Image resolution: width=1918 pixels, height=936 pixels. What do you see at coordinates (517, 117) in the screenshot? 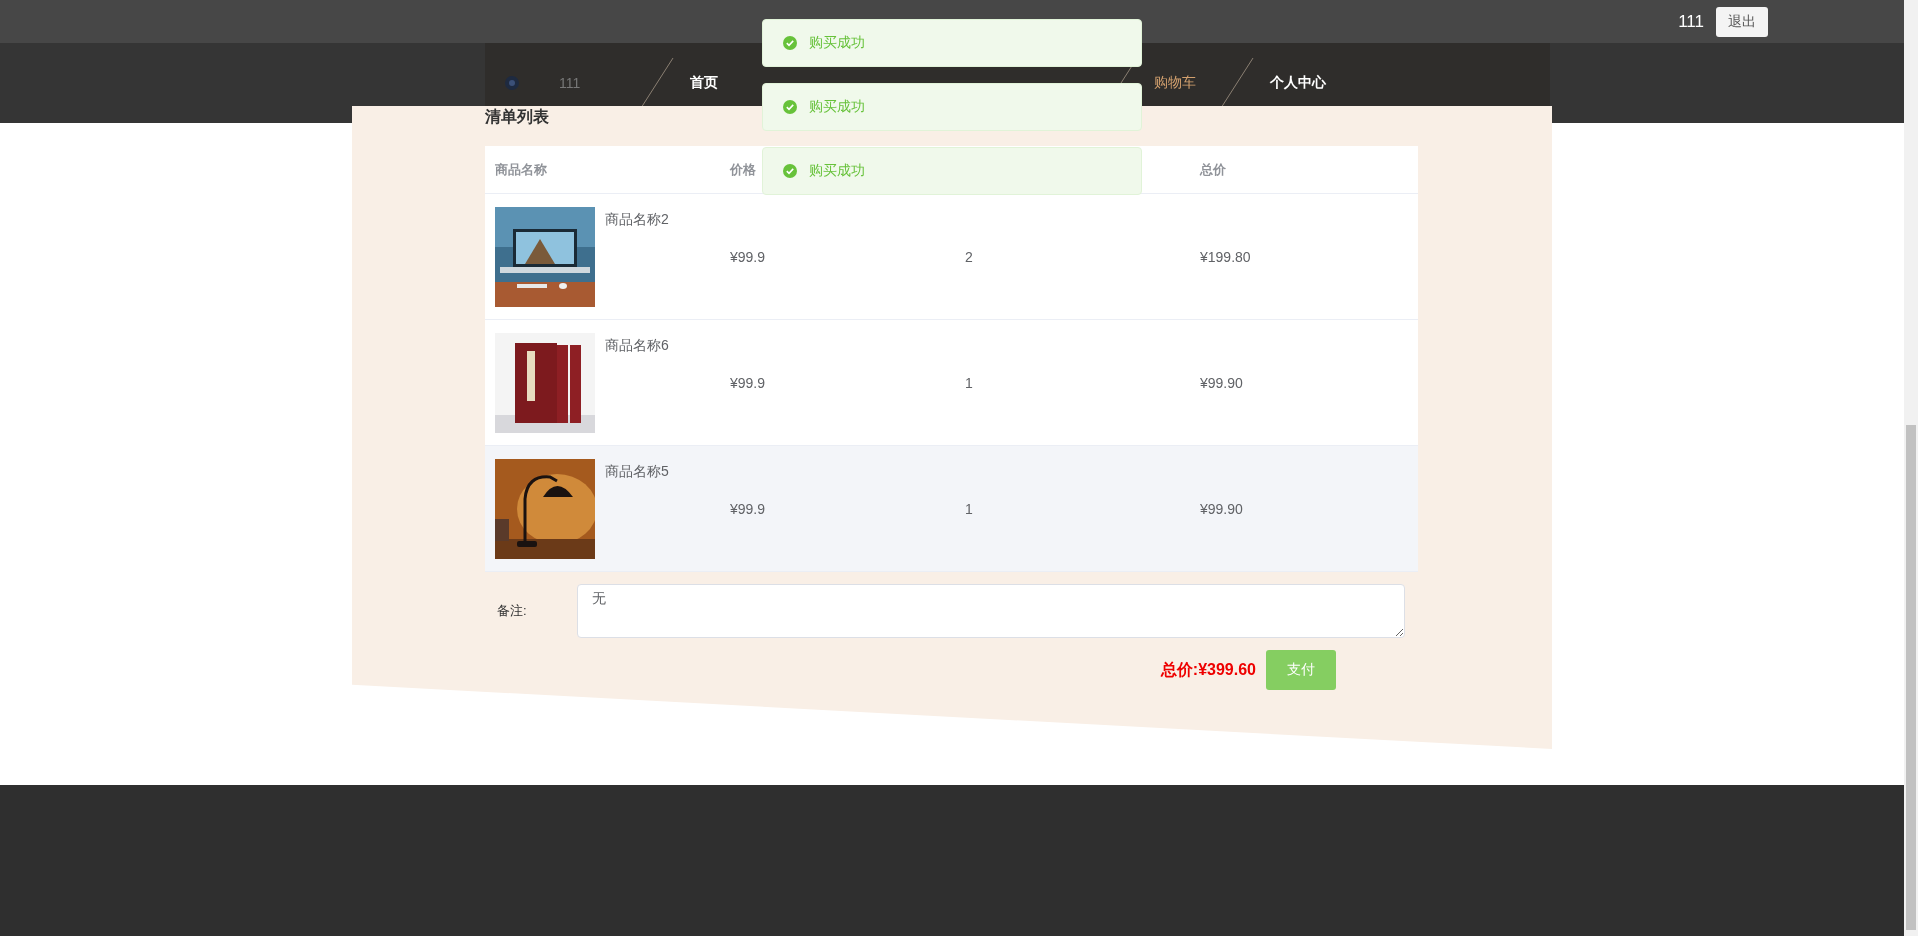
I see `section-title: 清单列表` at bounding box center [517, 117].